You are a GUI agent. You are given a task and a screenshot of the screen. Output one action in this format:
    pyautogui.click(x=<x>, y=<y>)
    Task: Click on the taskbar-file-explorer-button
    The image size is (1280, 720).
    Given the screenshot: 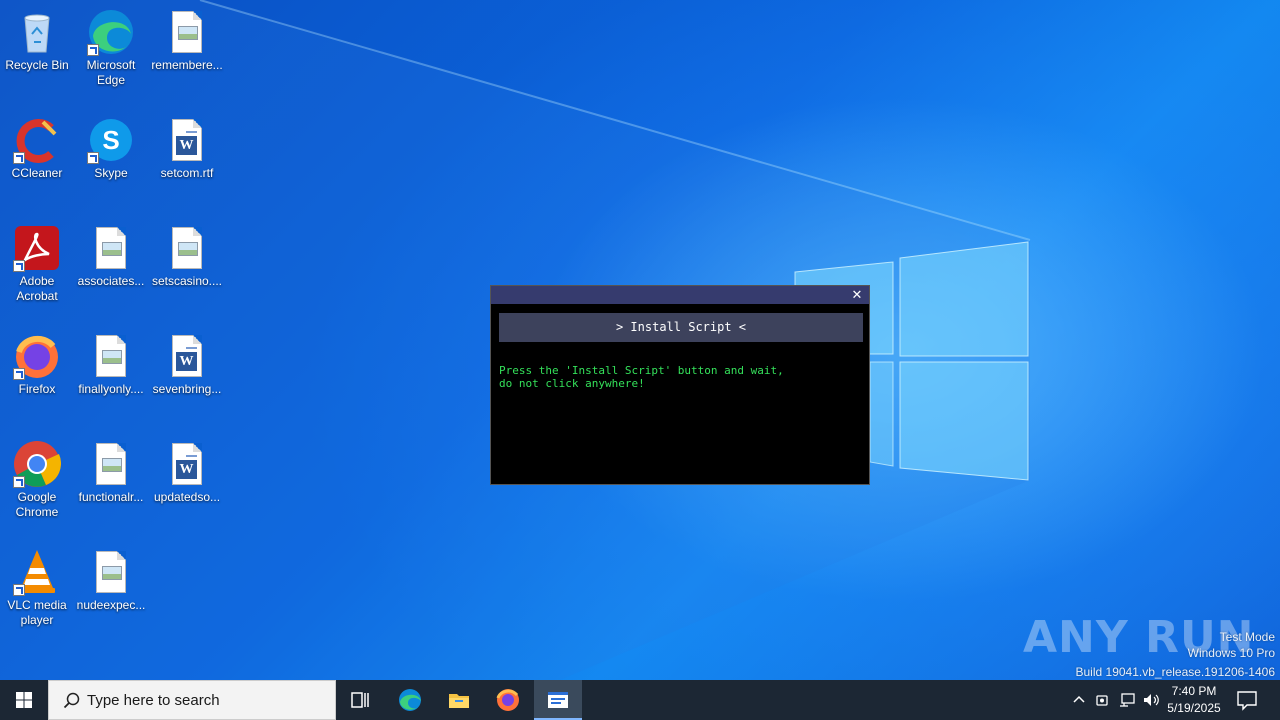 What is the action you would take?
    pyautogui.click(x=459, y=700)
    